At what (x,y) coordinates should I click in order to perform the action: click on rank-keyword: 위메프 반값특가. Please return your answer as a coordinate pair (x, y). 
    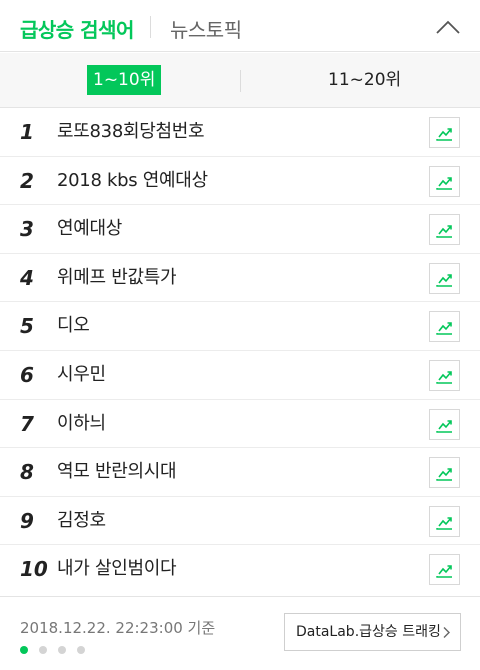
    Looking at the image, I should click on (117, 278).